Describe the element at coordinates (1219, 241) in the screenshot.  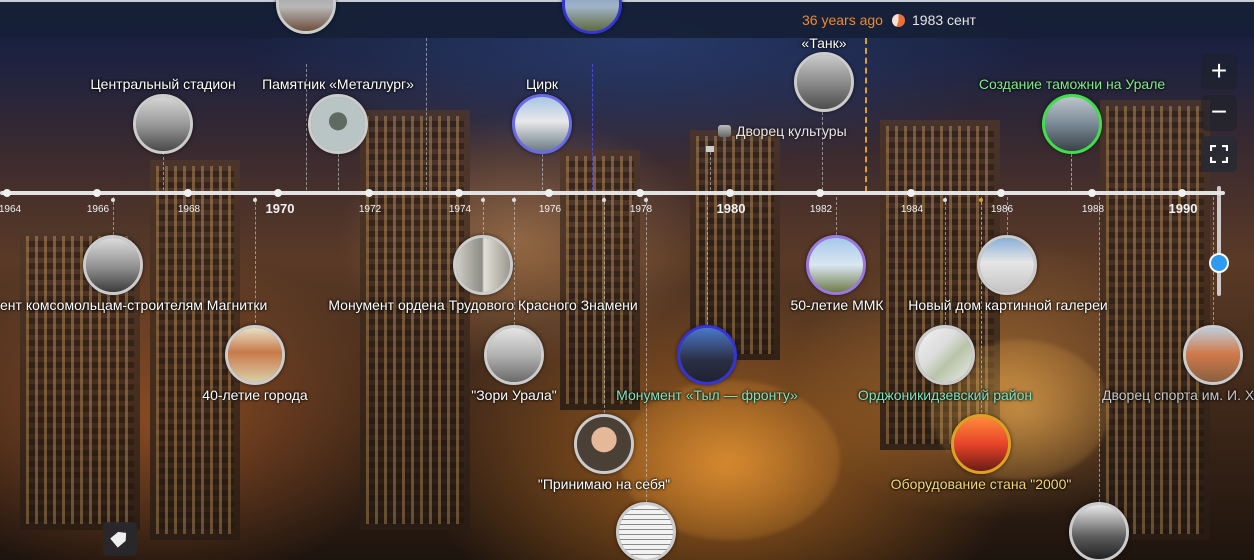
I see `zoom-slider-track` at that location.